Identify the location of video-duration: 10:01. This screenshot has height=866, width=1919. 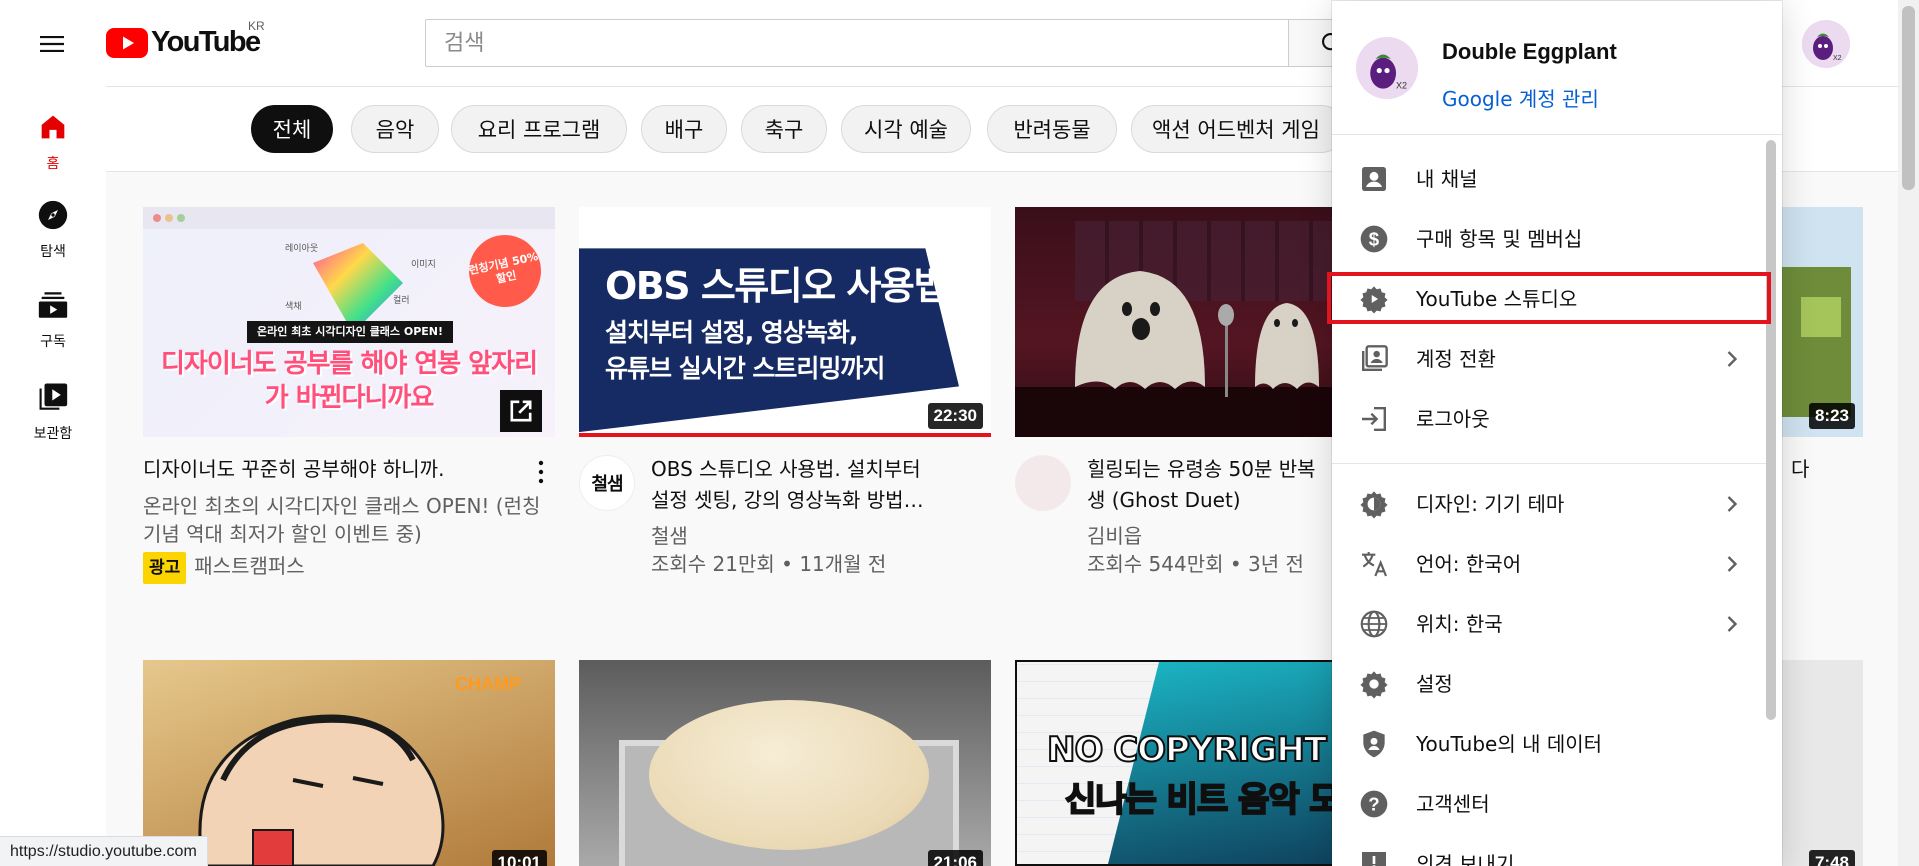
(519, 858).